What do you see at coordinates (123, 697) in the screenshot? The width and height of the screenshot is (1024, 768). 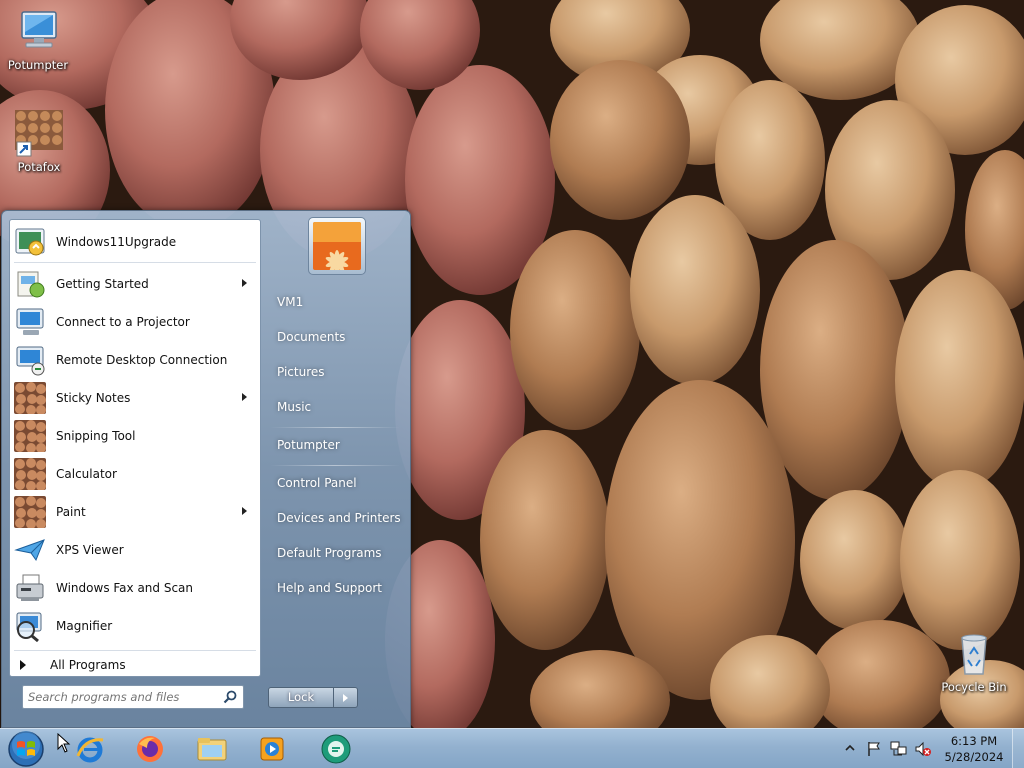 I see `search-input` at bounding box center [123, 697].